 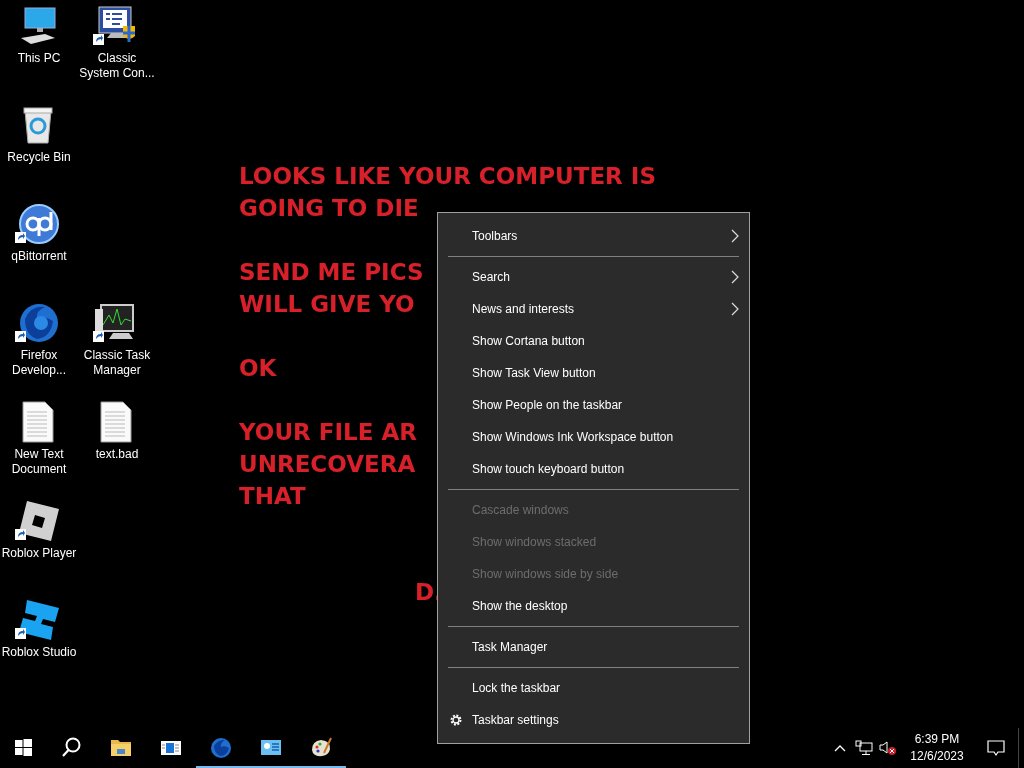 What do you see at coordinates (593, 277) in the screenshot?
I see `menu-item: Search` at bounding box center [593, 277].